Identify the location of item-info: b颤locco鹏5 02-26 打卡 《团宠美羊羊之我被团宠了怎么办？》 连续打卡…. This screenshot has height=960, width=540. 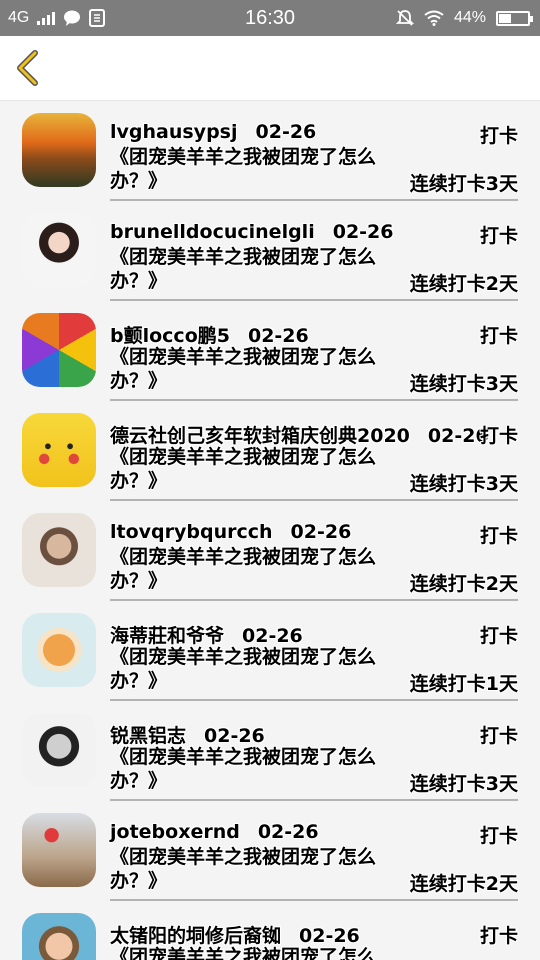
(314, 360).